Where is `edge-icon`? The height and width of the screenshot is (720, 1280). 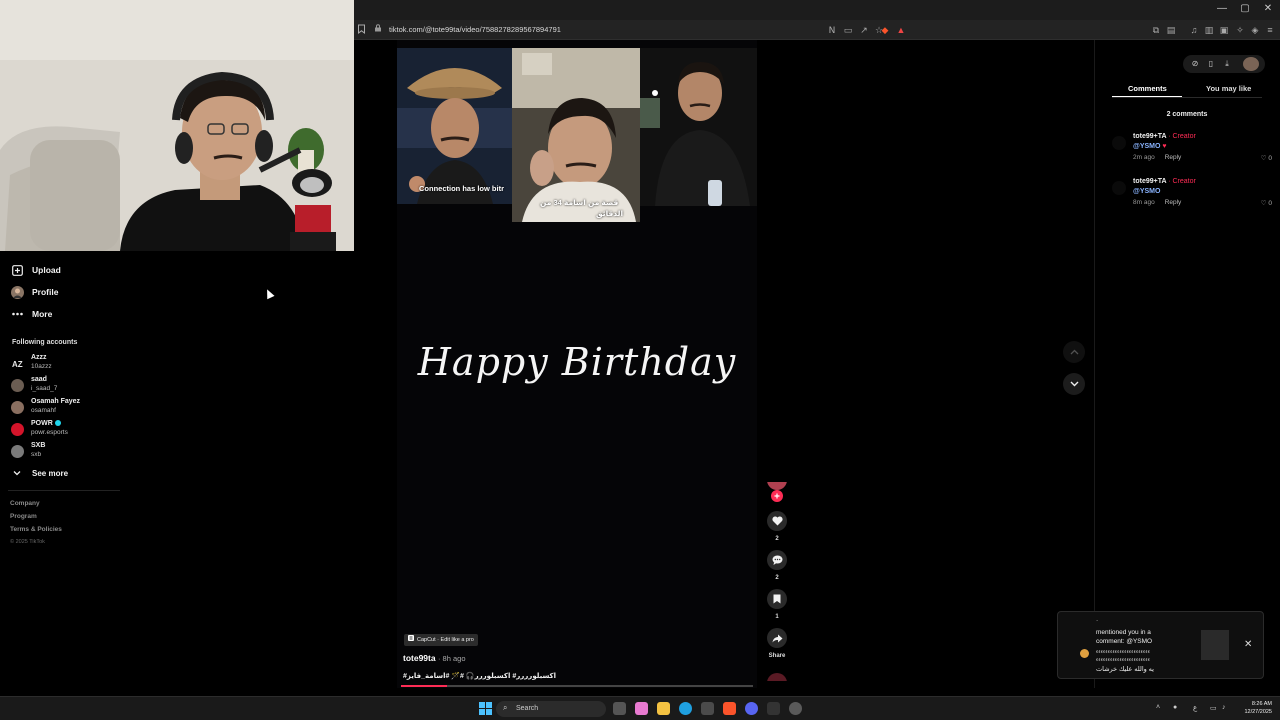
edge-icon is located at coordinates (685, 708).